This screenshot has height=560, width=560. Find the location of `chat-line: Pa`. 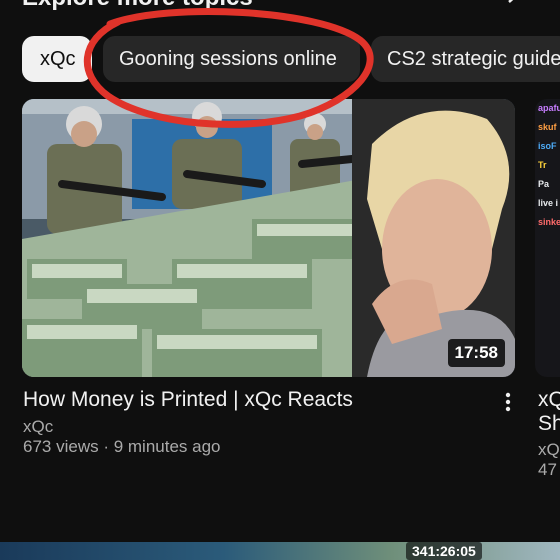

chat-line: Pa is located at coordinates (544, 184).